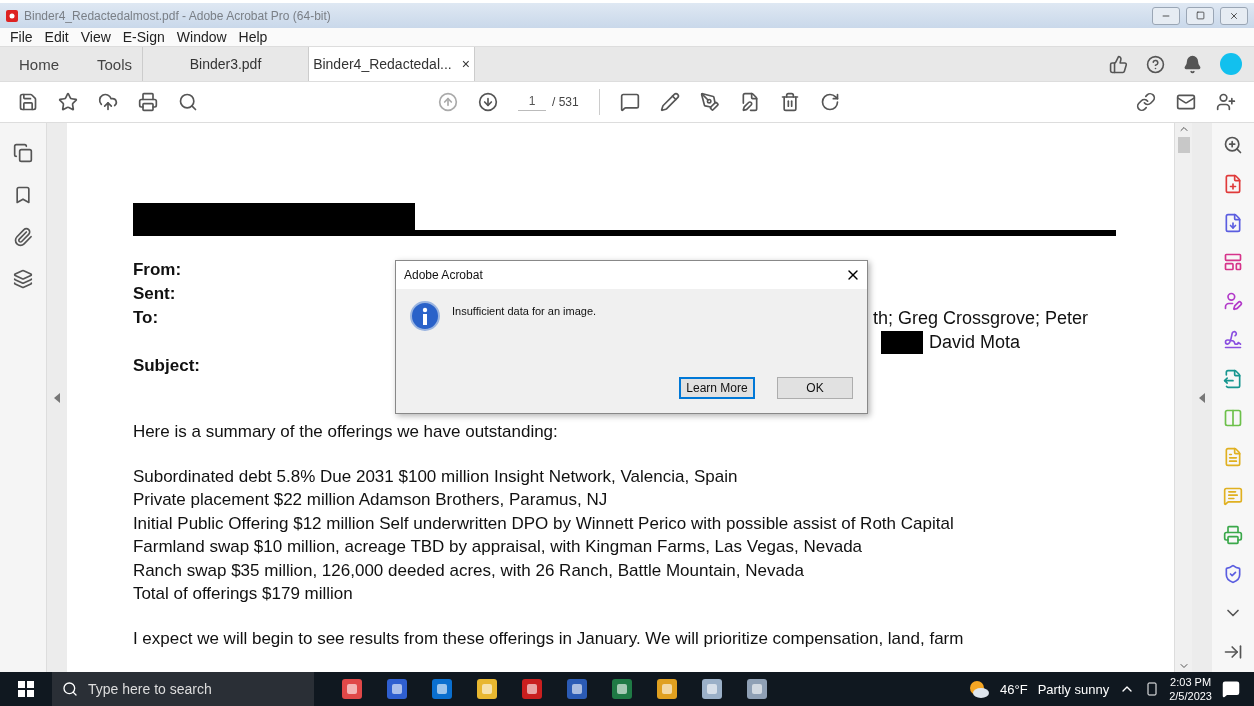 This screenshot has width=1254, height=706. What do you see at coordinates (22, 153) in the screenshot?
I see `pages-icon` at bounding box center [22, 153].